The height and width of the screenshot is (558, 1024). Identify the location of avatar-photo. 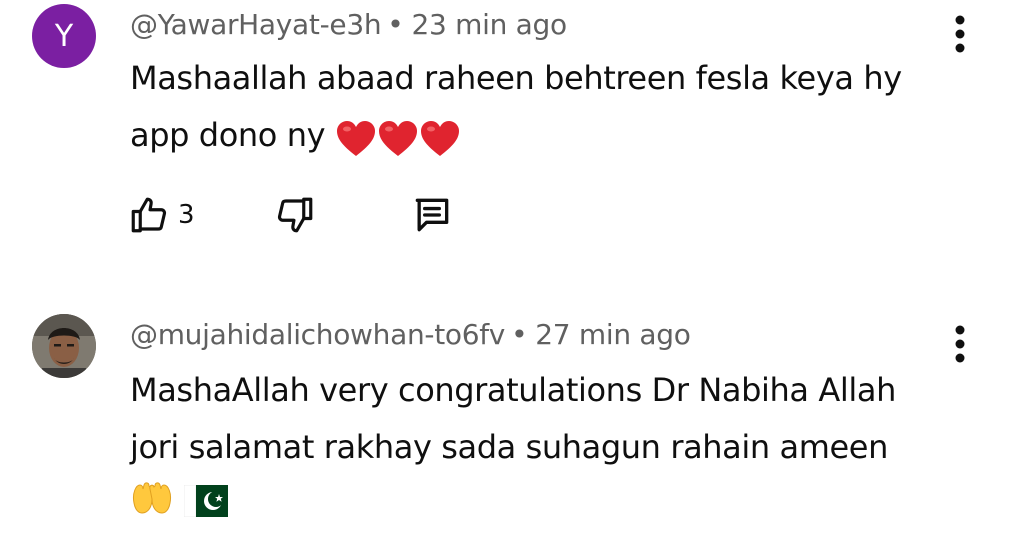
(64, 346).